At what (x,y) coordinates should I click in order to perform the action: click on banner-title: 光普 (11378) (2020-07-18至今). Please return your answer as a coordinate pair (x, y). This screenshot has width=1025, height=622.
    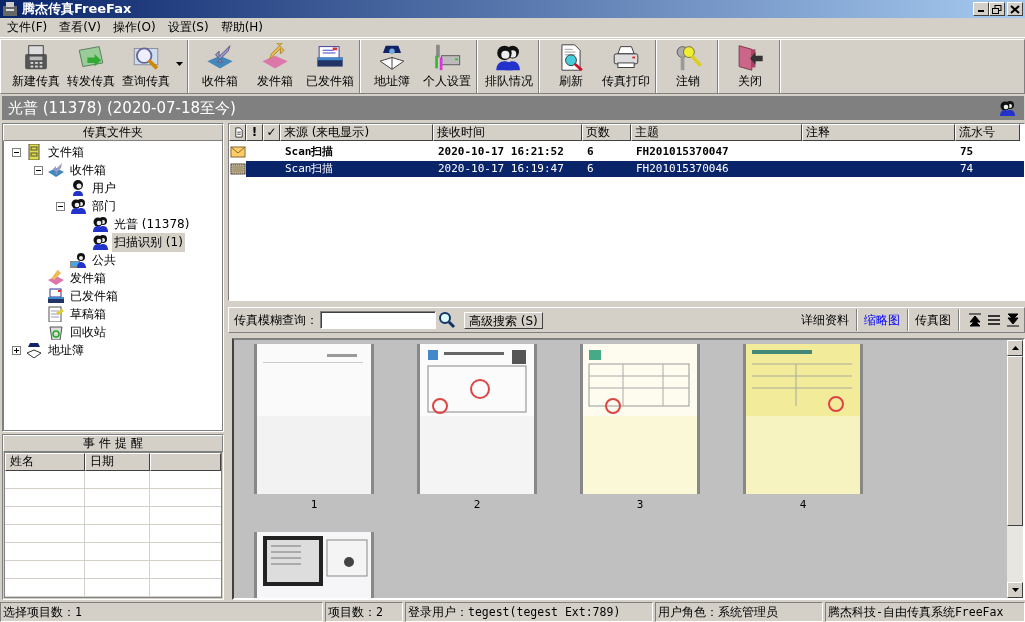
    Looking at the image, I should click on (122, 108).